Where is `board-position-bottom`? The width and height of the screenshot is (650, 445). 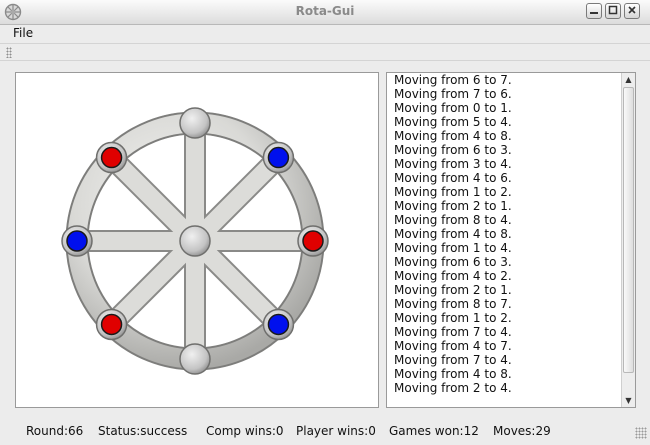
board-position-bottom is located at coordinates (195, 359).